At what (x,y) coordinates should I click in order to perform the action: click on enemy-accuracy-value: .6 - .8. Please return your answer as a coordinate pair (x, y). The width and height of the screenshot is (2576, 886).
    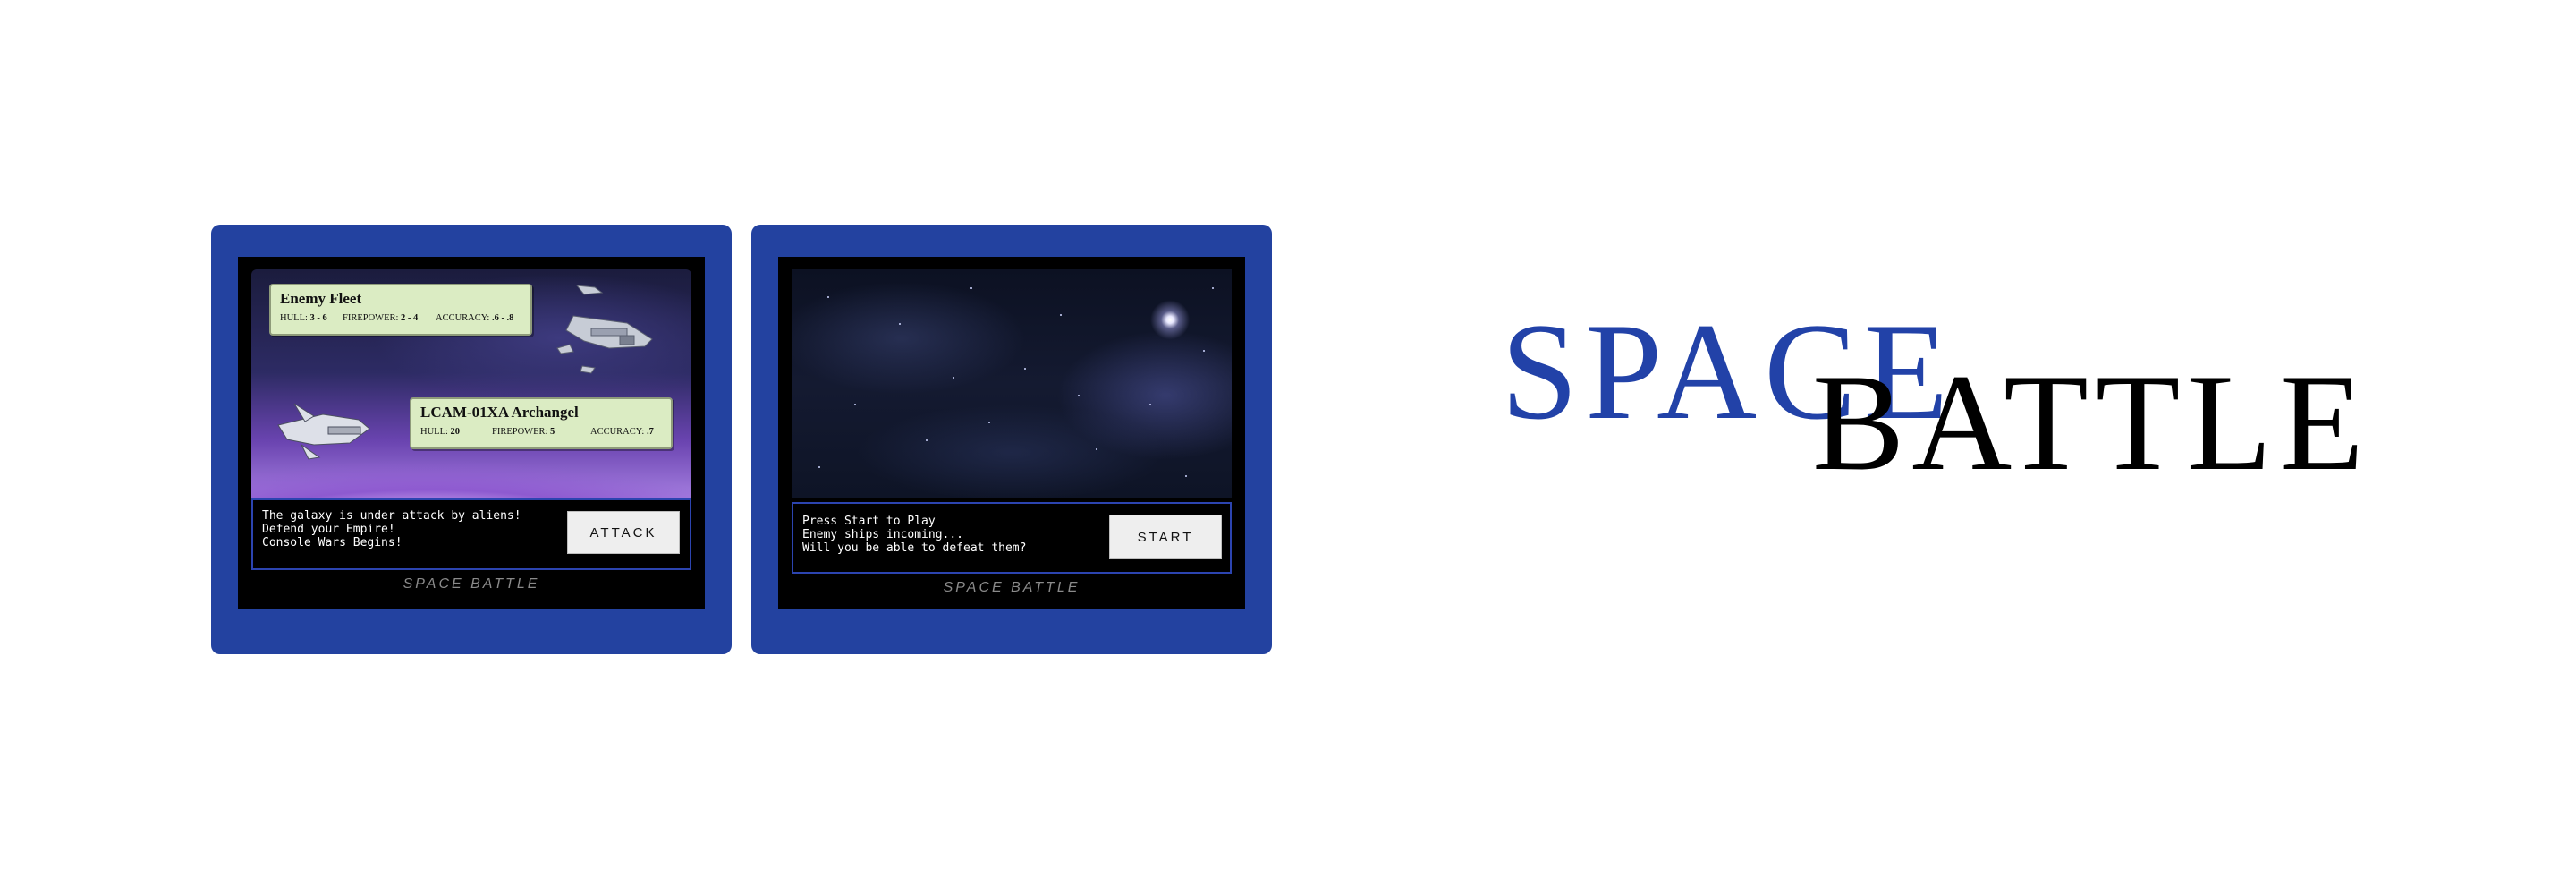
    Looking at the image, I should click on (502, 318).